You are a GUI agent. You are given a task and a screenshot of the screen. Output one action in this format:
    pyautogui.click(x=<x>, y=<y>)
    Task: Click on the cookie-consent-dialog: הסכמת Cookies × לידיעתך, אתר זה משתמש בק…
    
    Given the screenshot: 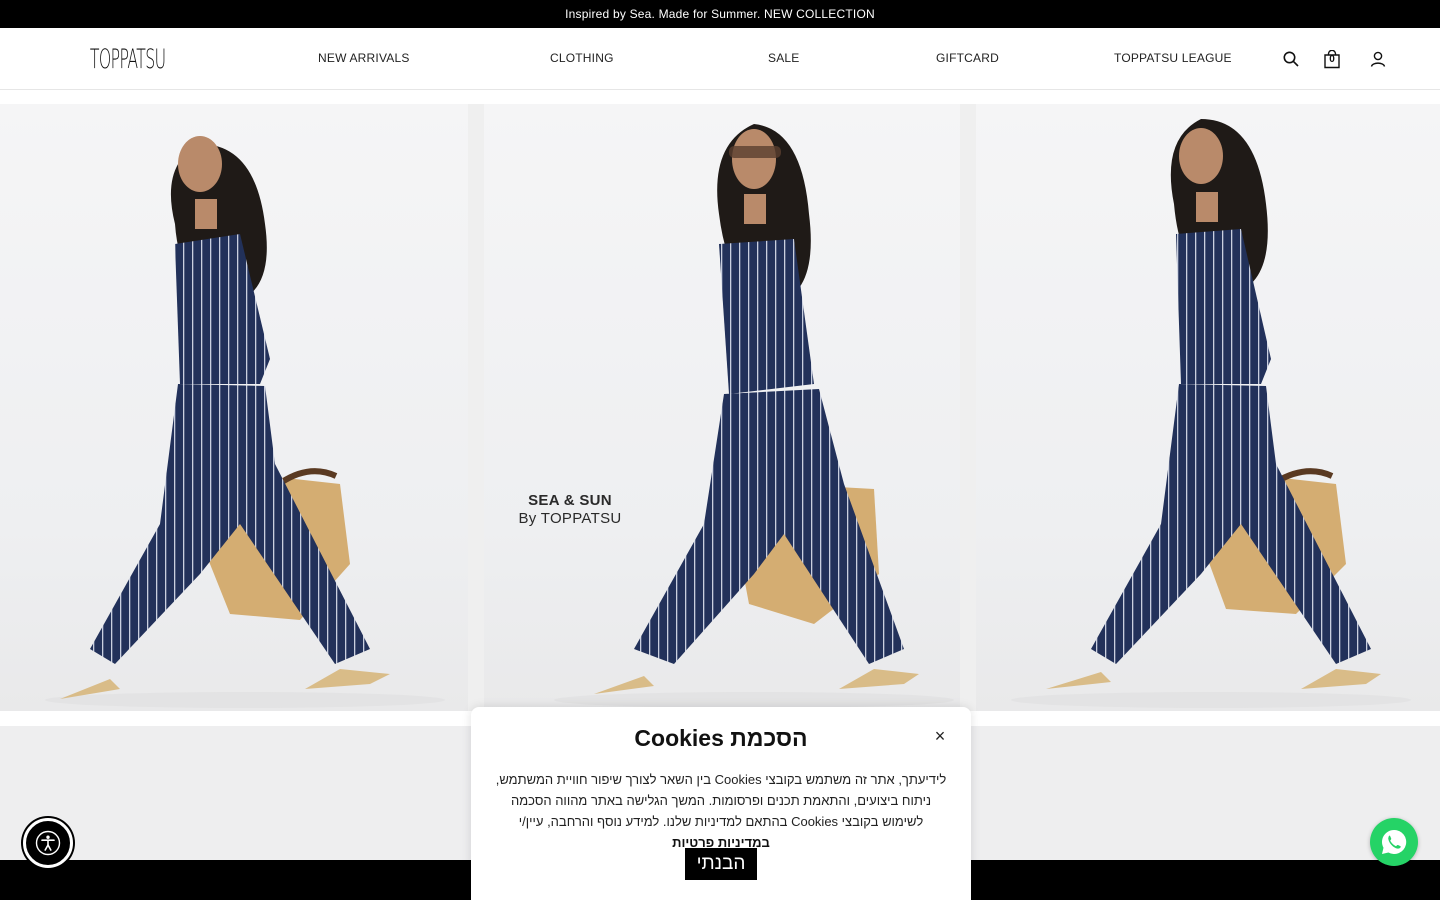 What is the action you would take?
    pyautogui.click(x=721, y=803)
    